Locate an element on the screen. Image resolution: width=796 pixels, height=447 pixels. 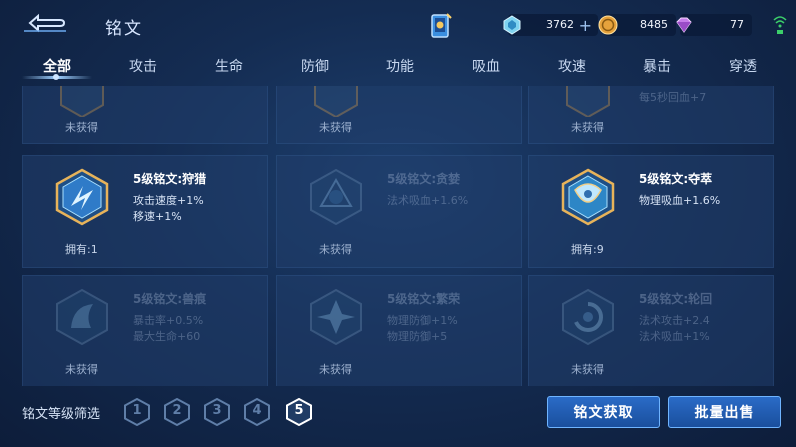
level-number: 3 is located at coordinates (217, 410).